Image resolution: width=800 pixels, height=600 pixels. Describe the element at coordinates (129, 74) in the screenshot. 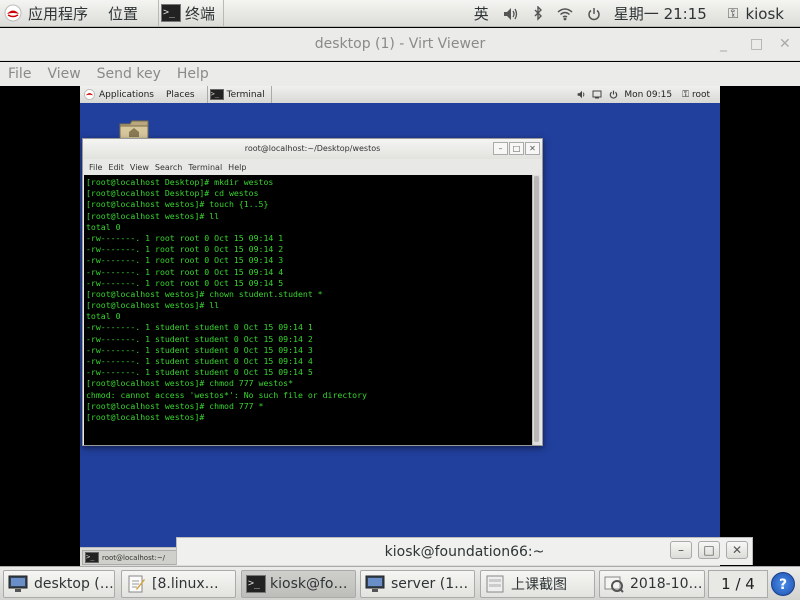

I see `menu-send-key: Send key` at that location.